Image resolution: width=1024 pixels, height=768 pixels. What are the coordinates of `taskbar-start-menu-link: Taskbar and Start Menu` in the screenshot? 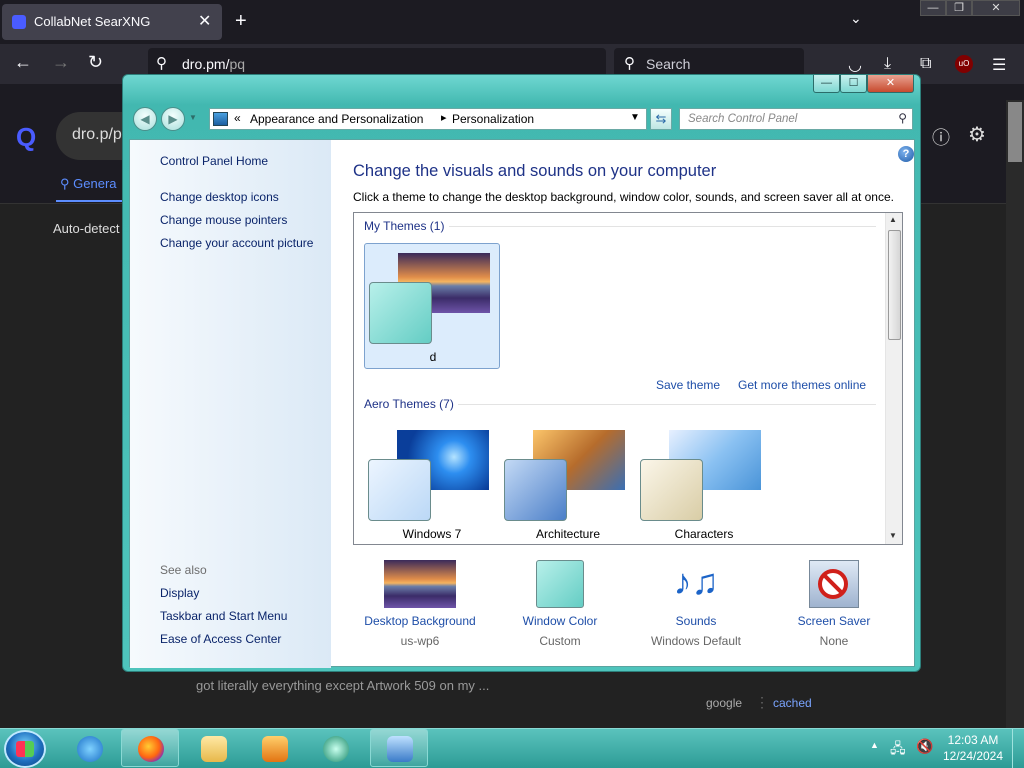 It's located at (223, 616).